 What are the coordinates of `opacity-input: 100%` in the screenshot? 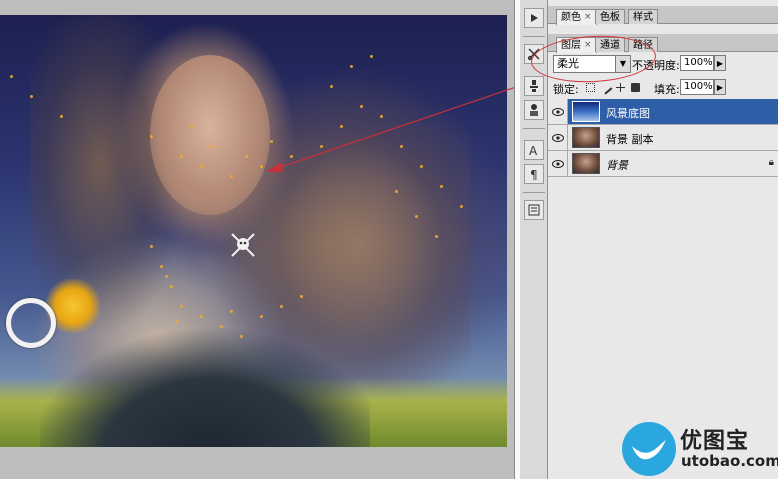 It's located at (697, 63).